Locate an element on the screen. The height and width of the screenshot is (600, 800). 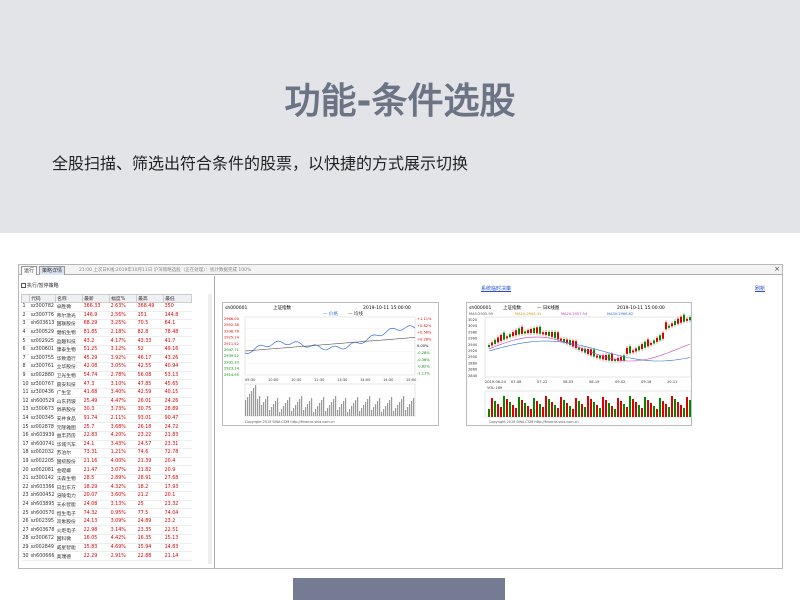
table-row: 22 sh603366 日出东方 18.29 4.32% 18.2 17.93 is located at coordinates (106, 487).